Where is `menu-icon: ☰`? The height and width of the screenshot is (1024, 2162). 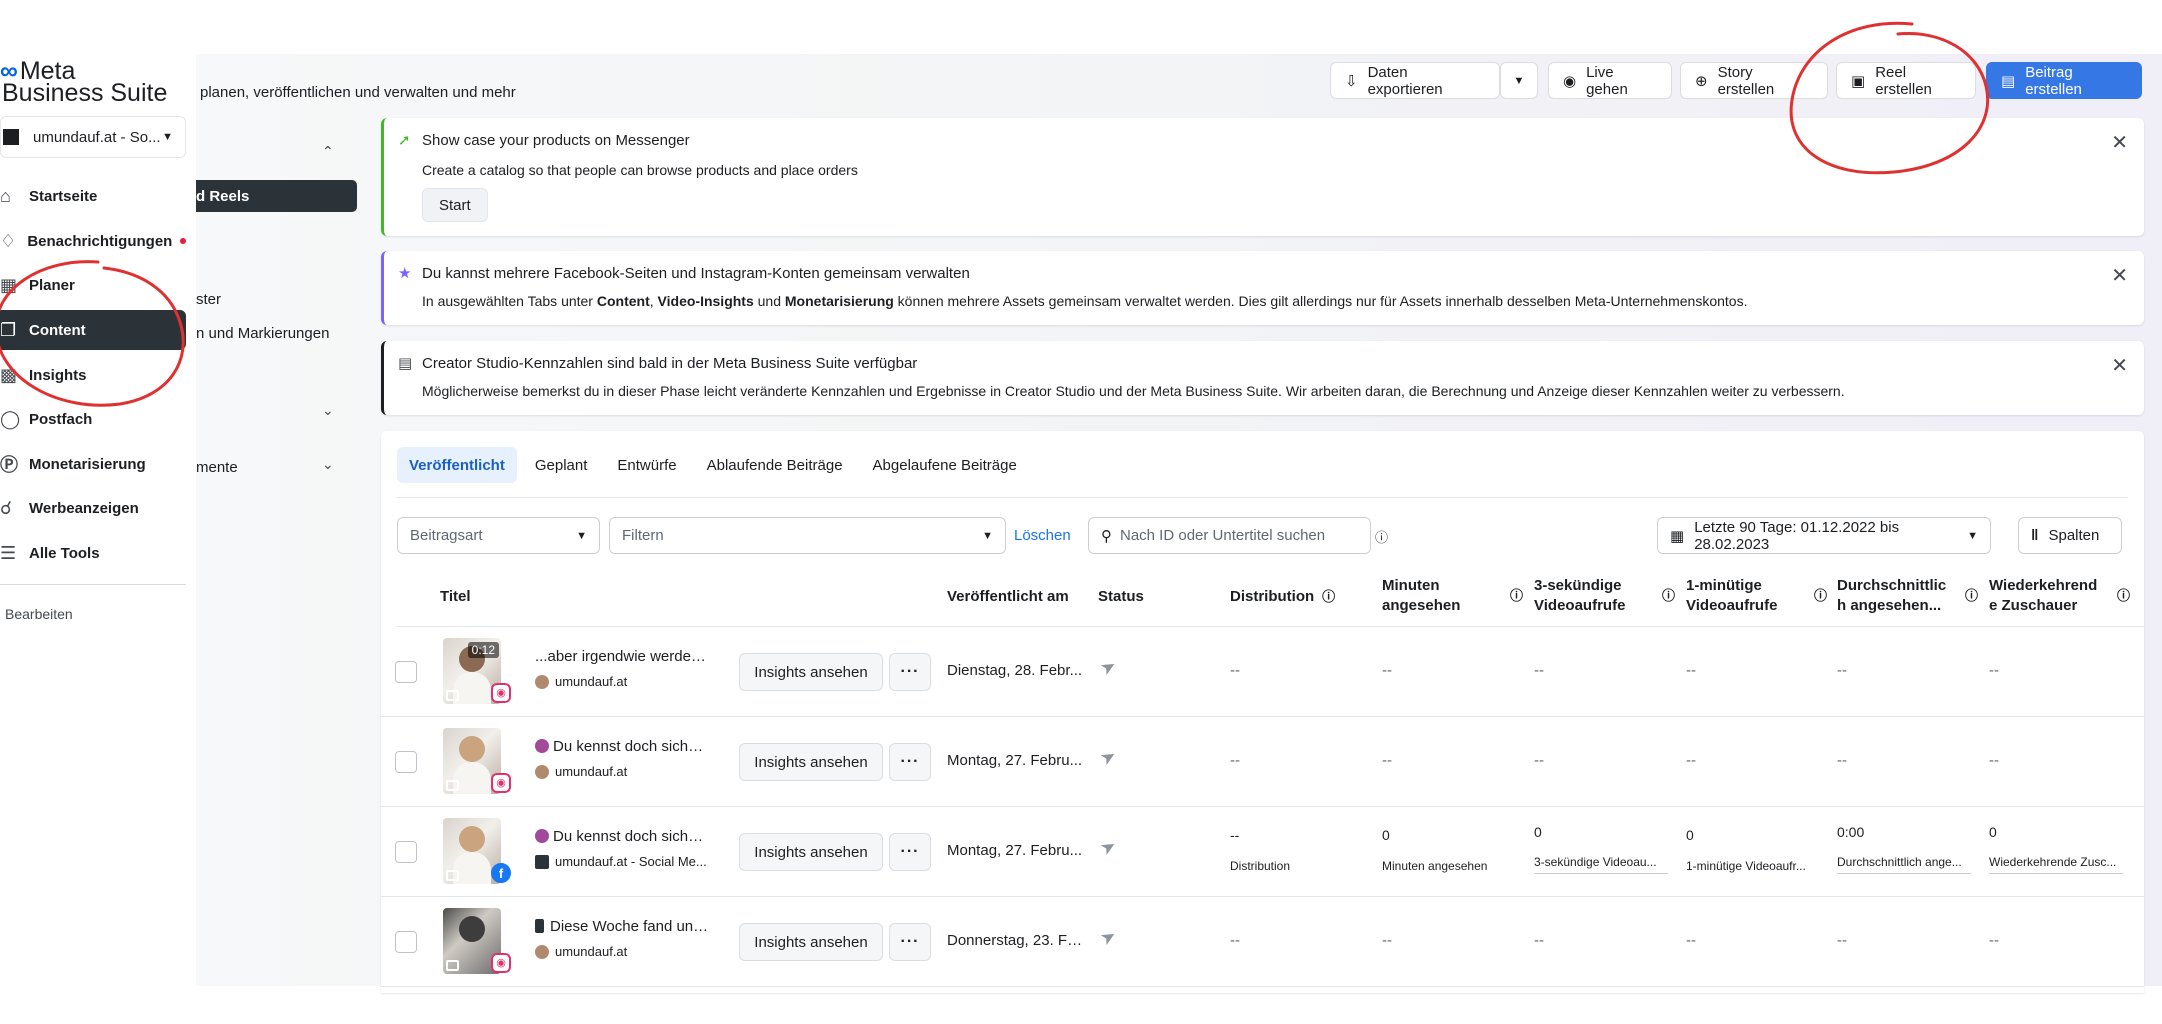
menu-icon: ☰ is located at coordinates (8, 552).